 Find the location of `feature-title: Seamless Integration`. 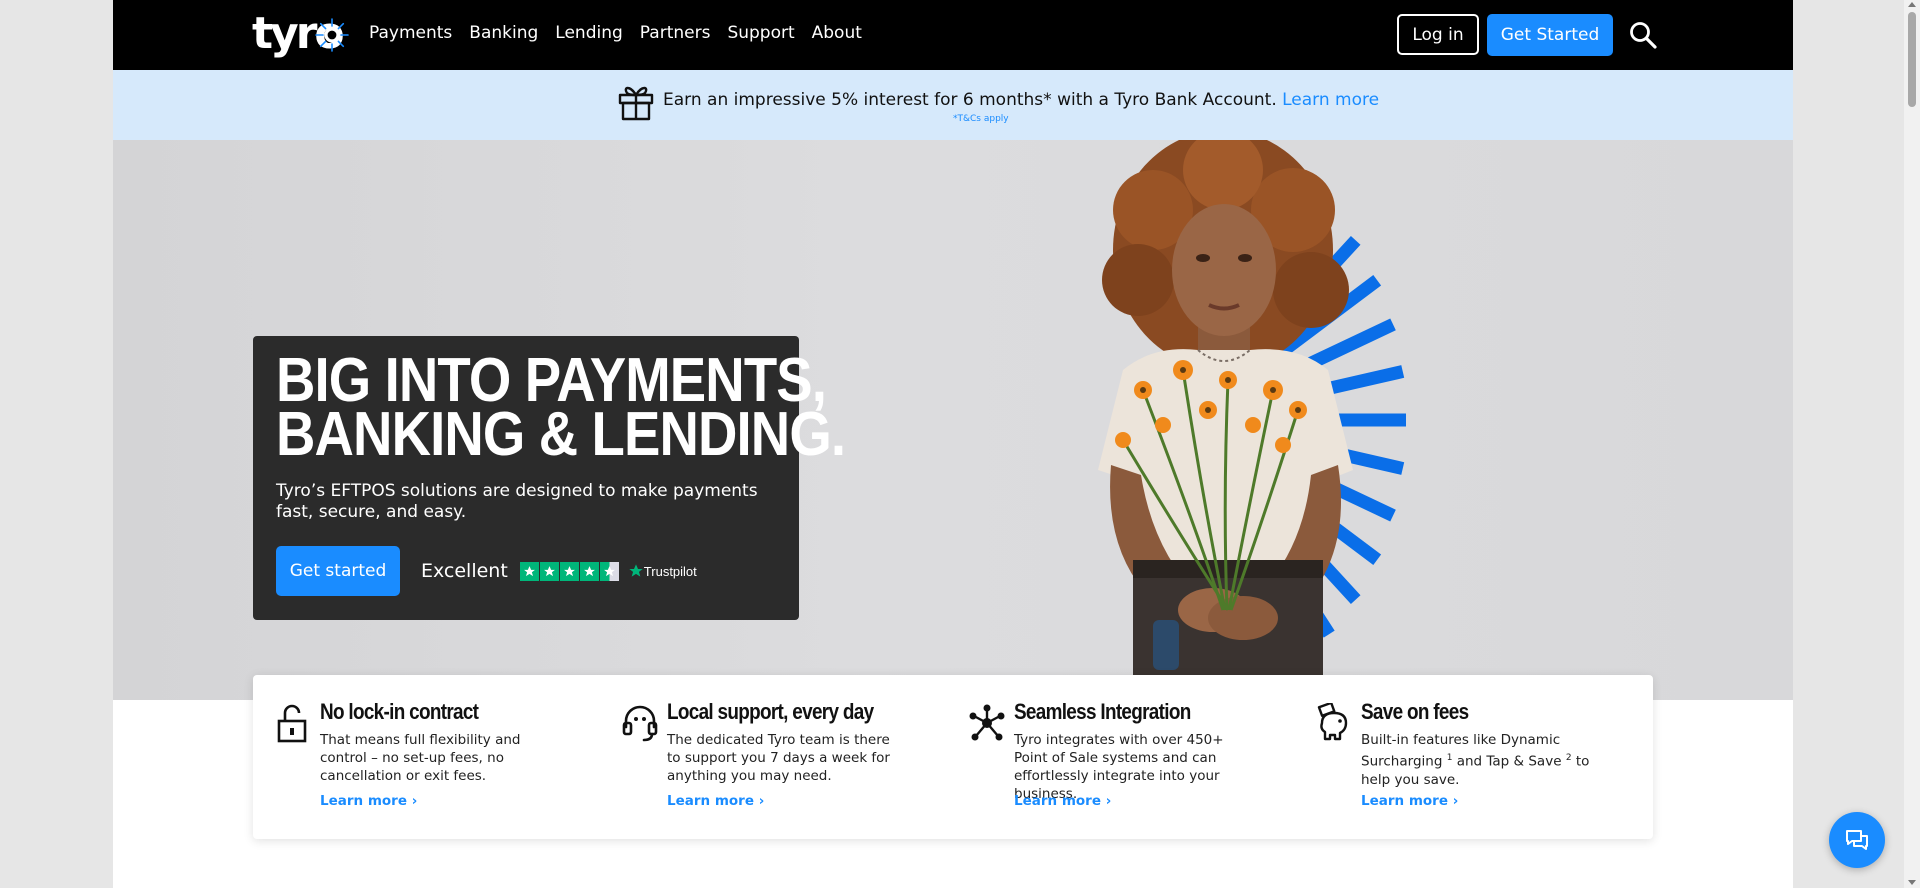

feature-title: Seamless Integration is located at coordinates (1102, 711).